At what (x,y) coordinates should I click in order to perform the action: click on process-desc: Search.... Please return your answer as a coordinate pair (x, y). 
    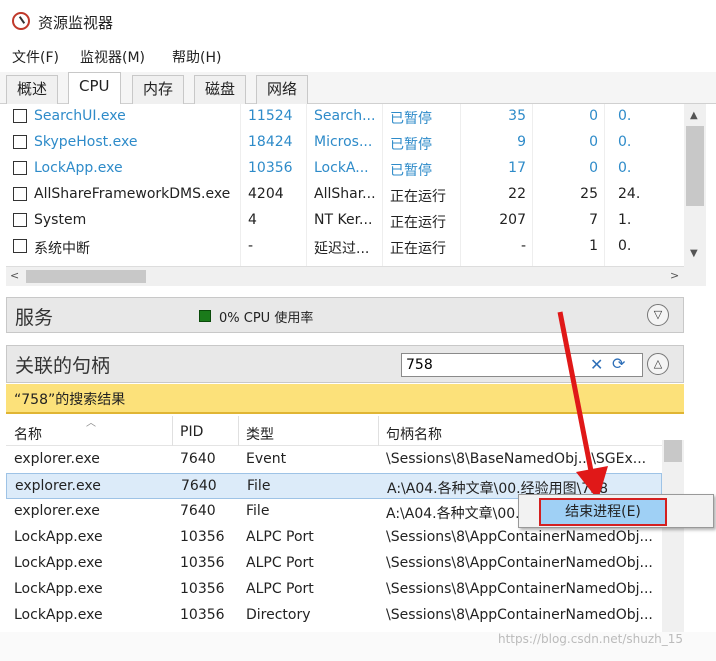
    Looking at the image, I should click on (345, 116).